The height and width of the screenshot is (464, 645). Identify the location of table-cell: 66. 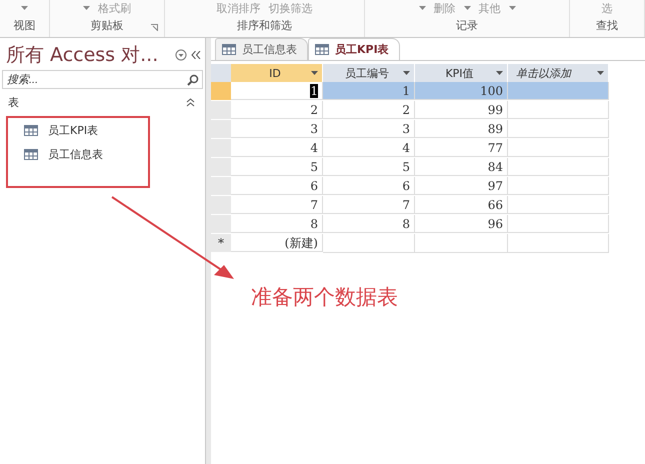
(461, 205).